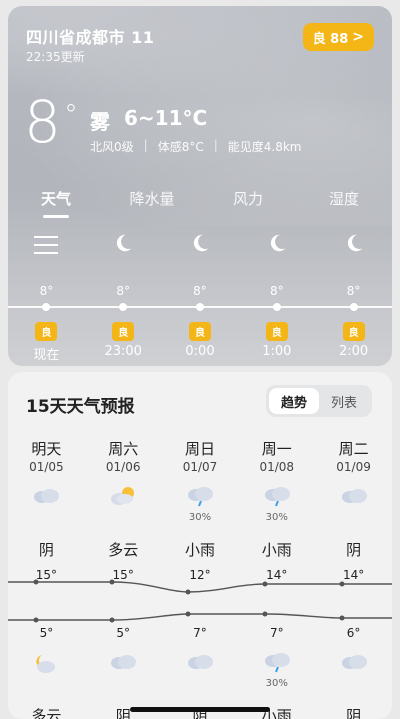 This screenshot has height=719, width=400. Describe the element at coordinates (294, 401) in the screenshot. I see `trend-view-button: 趋势` at that location.